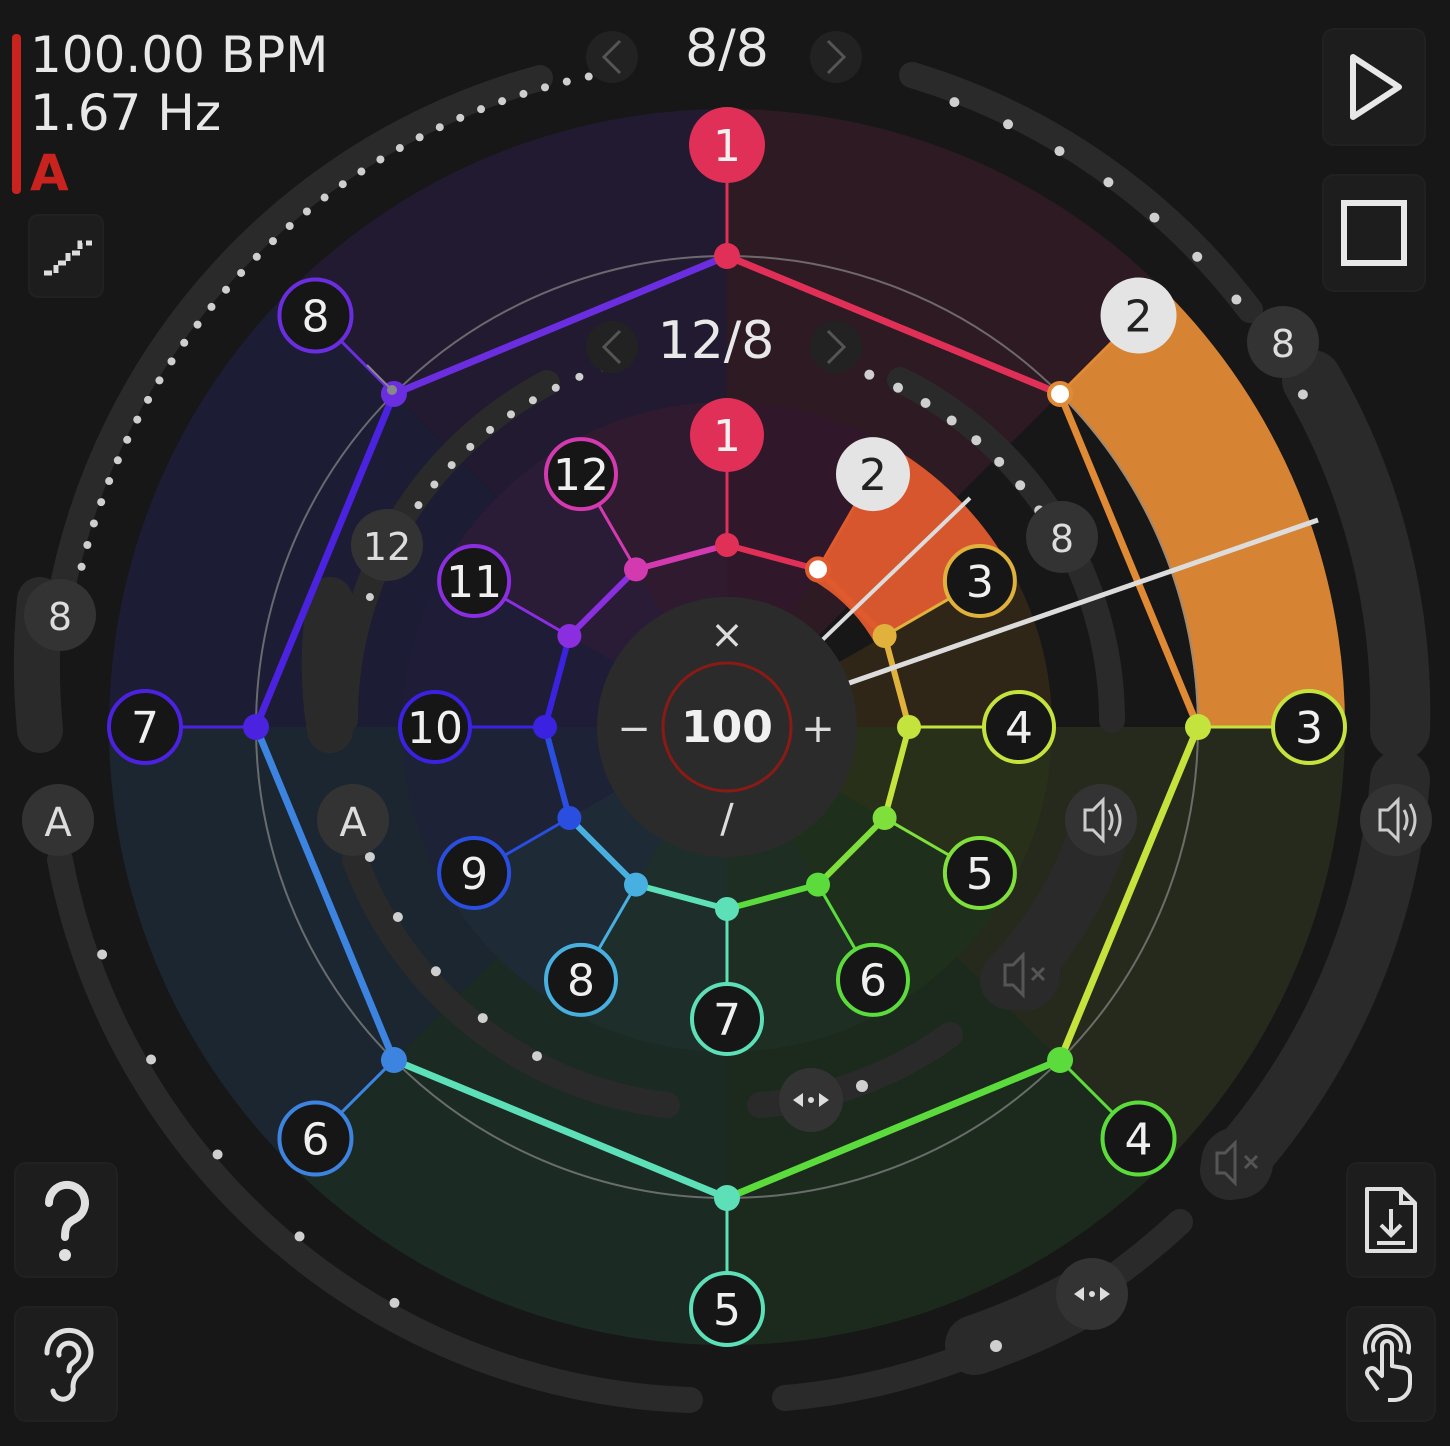  Describe the element at coordinates (612, 57) in the screenshot. I see `outer-meter-prev-button` at that location.